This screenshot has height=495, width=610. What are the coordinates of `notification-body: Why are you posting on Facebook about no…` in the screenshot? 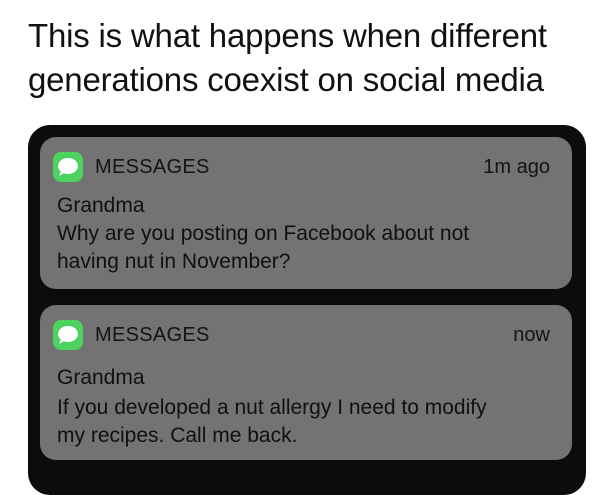 It's located at (307, 248).